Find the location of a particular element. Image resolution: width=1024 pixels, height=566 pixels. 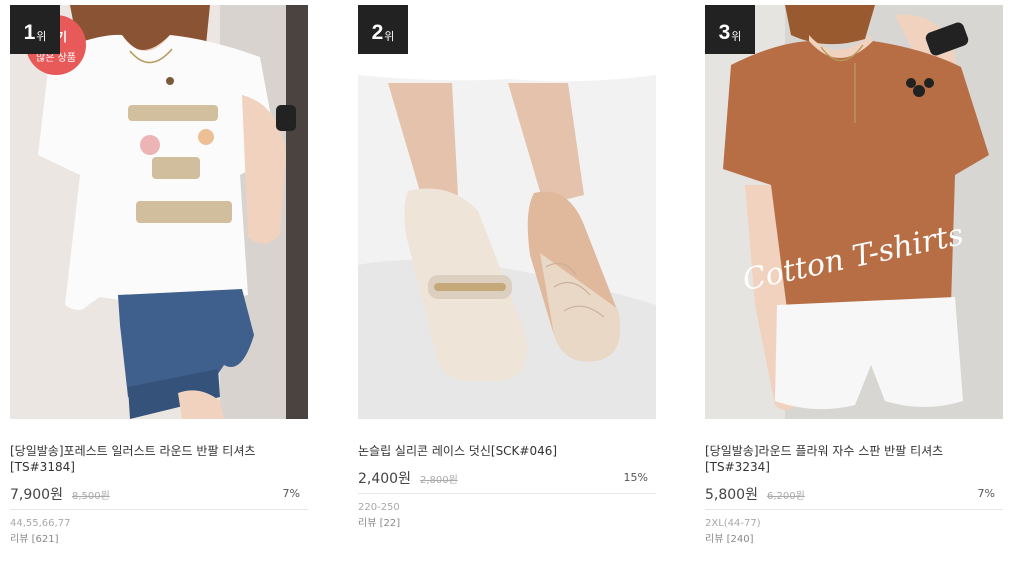

original-price: 6,200원 is located at coordinates (785, 496).